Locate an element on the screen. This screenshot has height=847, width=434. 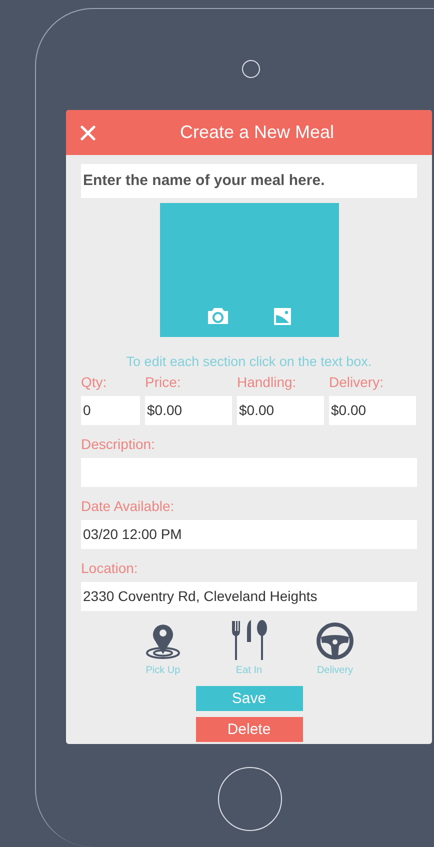
instruction-text: To edit each section click on the text box. is located at coordinates (249, 362).